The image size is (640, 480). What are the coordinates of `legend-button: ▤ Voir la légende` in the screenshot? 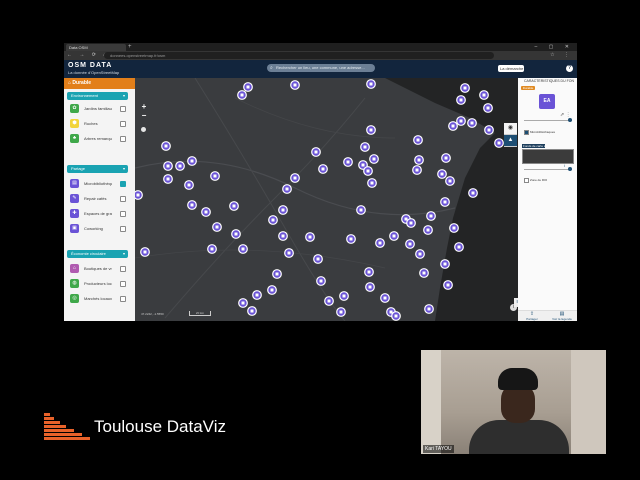 It's located at (562, 316).